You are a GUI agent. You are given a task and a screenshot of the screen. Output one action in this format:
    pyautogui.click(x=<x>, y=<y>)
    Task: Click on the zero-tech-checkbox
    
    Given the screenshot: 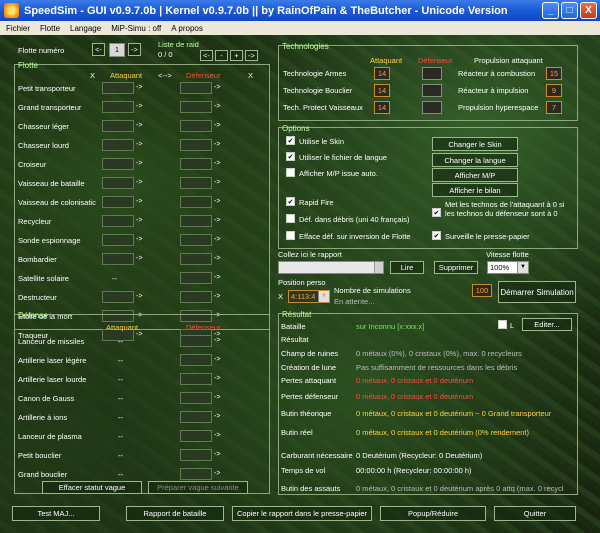 What is the action you would take?
    pyautogui.click(x=436, y=212)
    